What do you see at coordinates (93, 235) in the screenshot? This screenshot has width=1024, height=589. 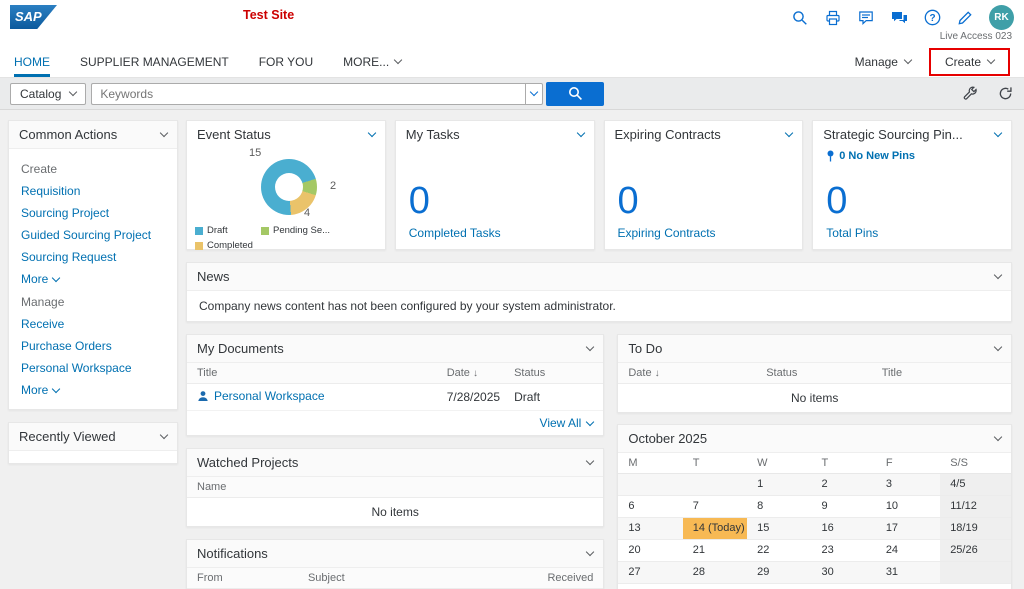 I see `sidebar-item-guided-sourcing-project: Guided Sourcing Project` at bounding box center [93, 235].